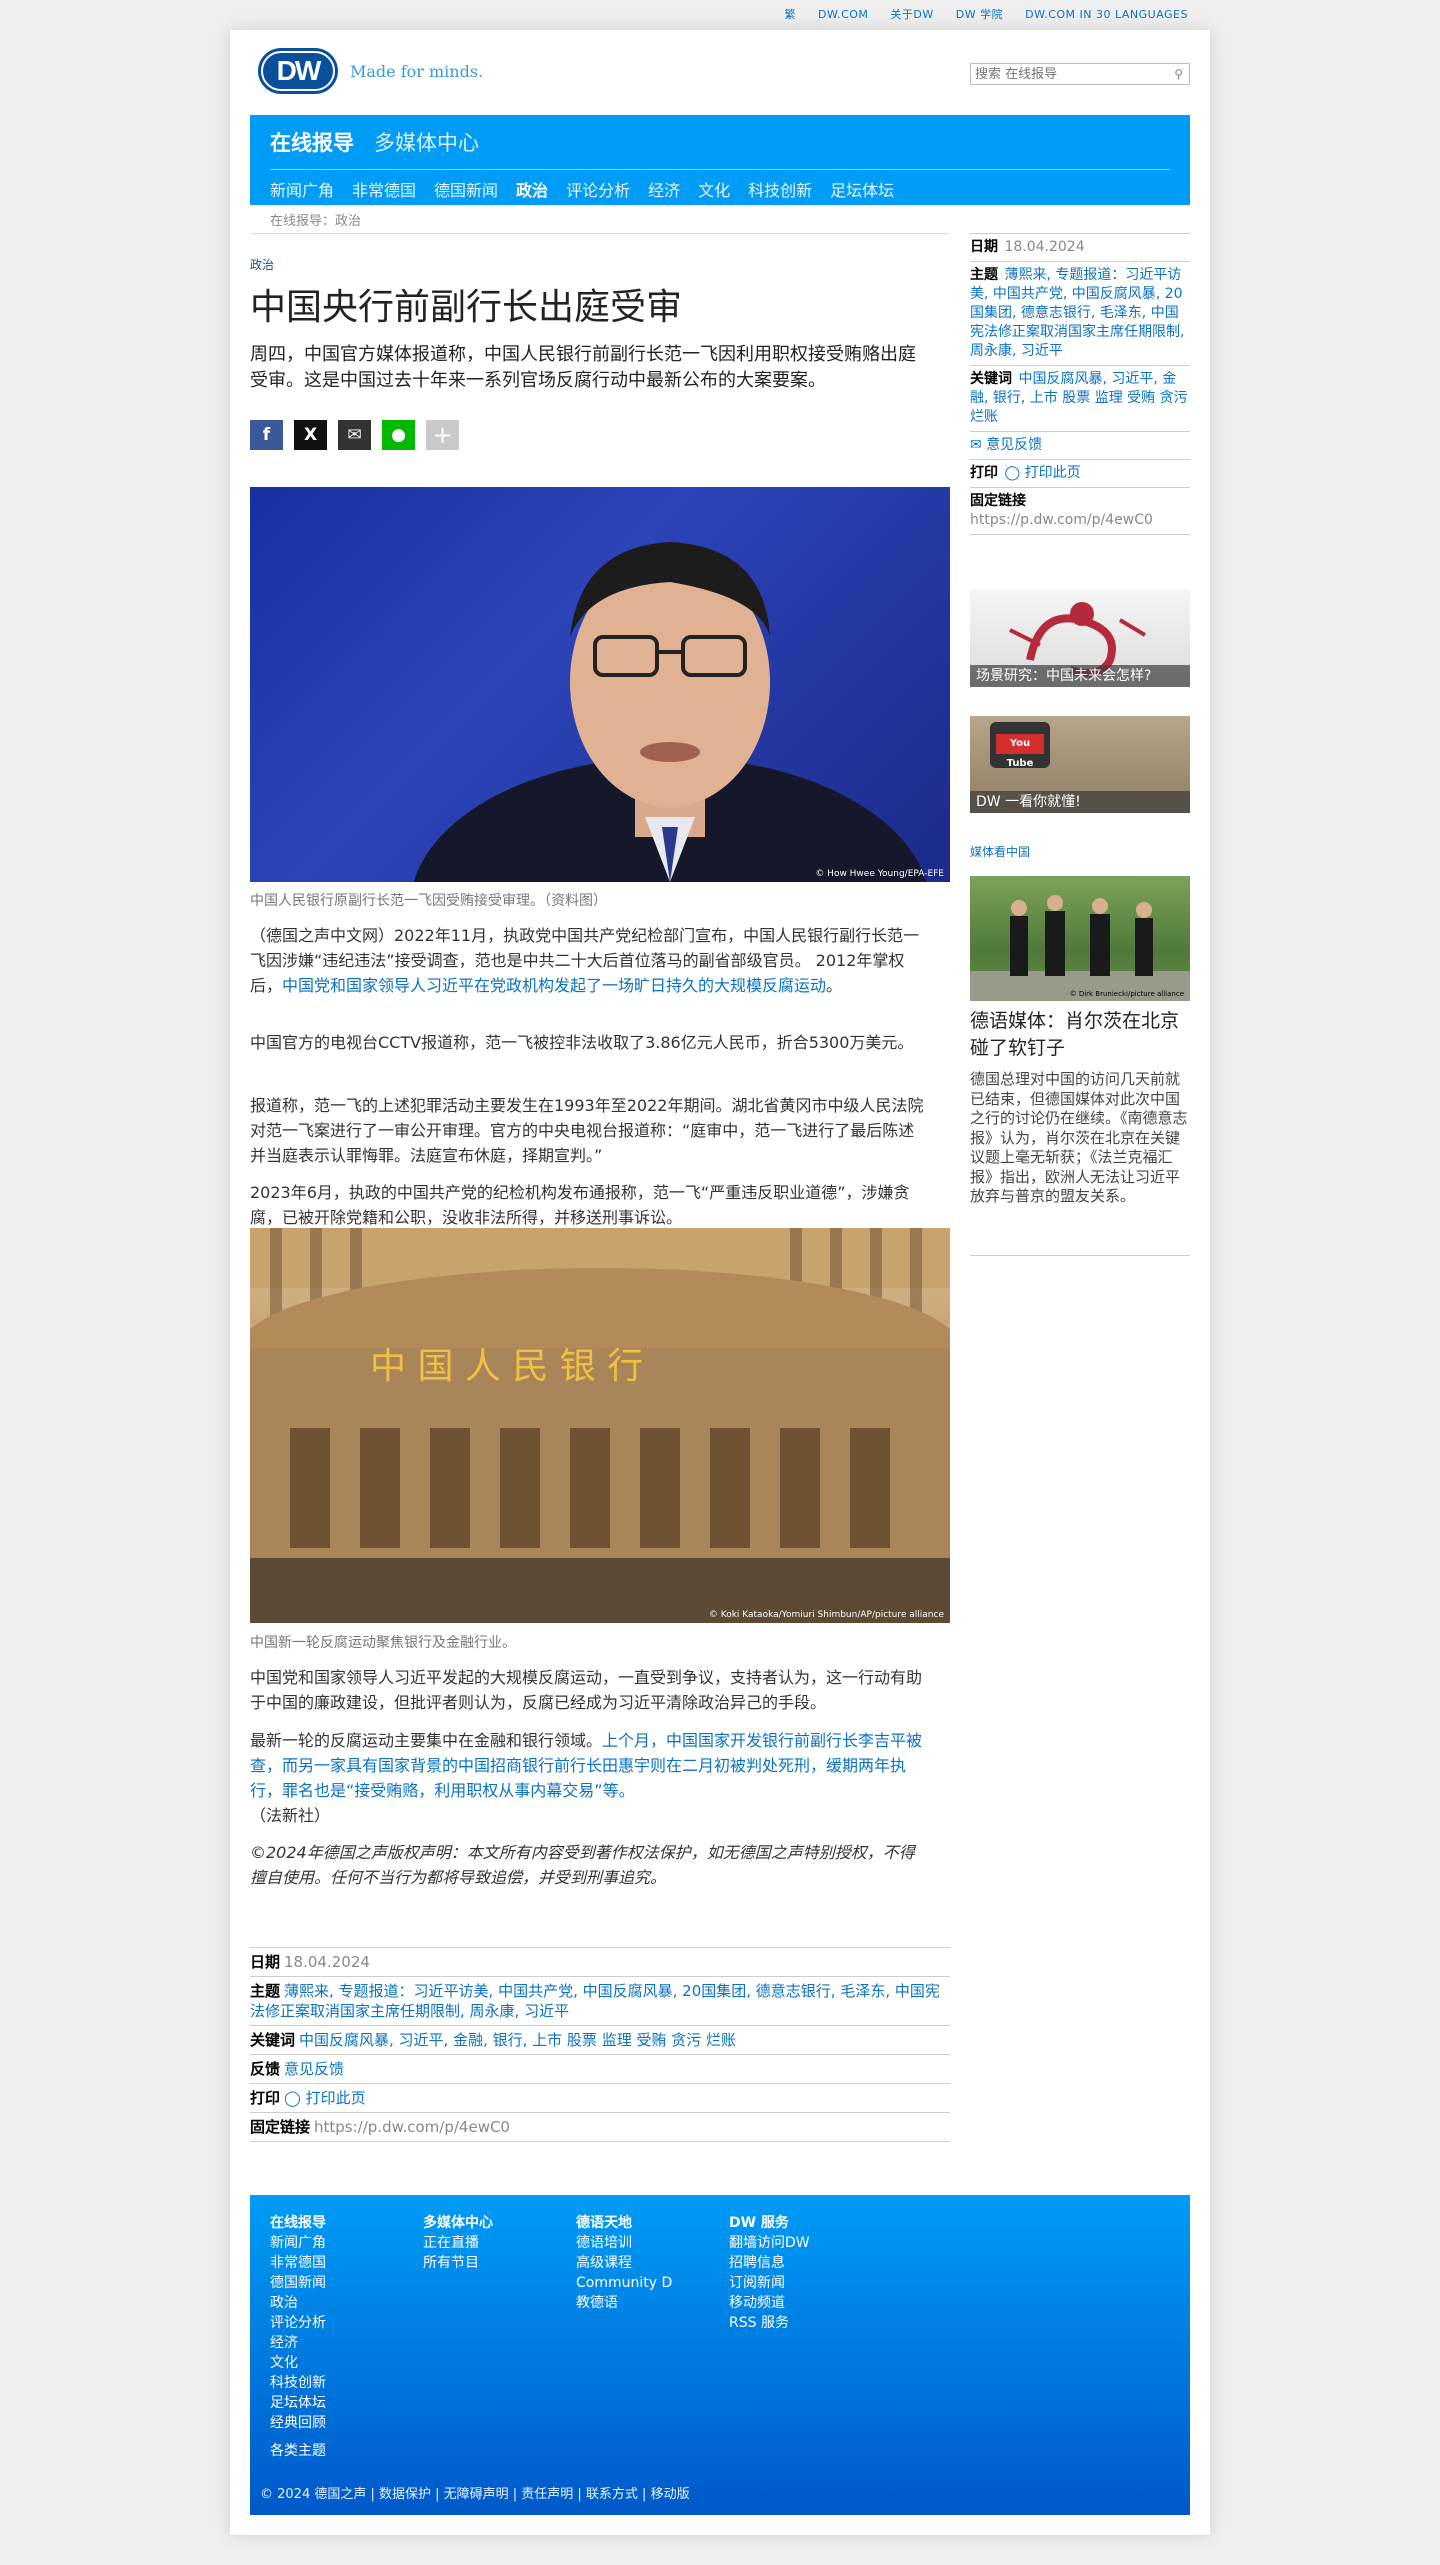 This screenshot has height=2565, width=1440. Describe the element at coordinates (769, 2323) in the screenshot. I see `footer-link: RSS 服务` at that location.